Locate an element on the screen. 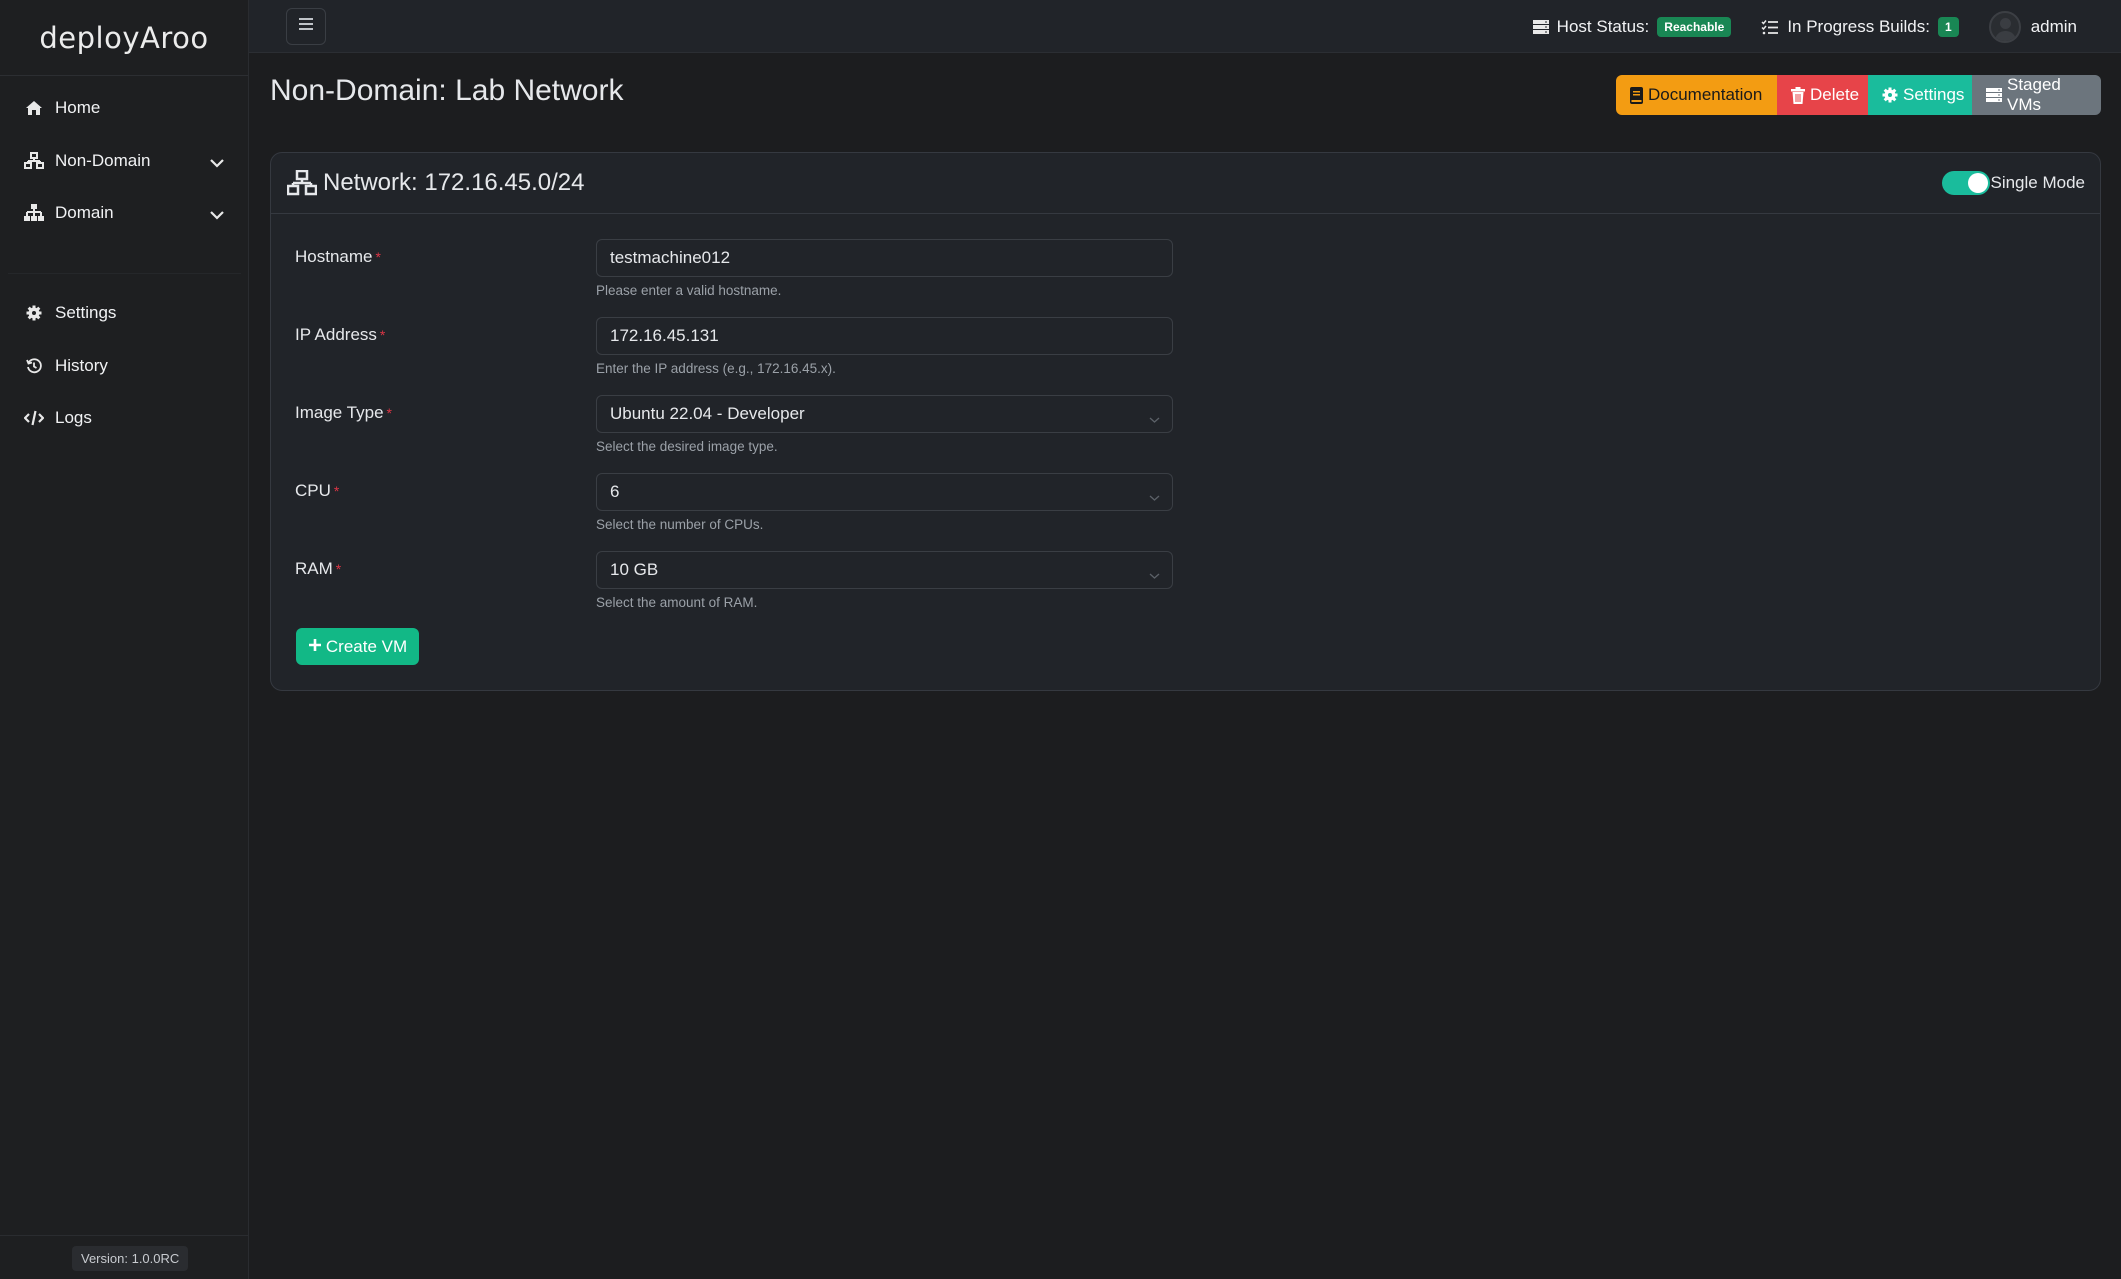  sidebar-item-domain: Domain is located at coordinates (124, 213).